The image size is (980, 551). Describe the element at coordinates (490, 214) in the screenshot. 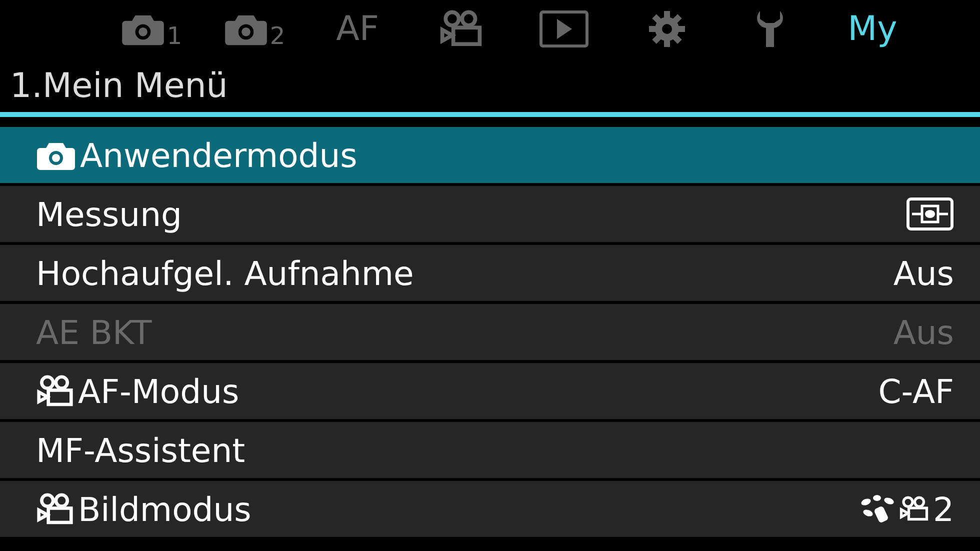

I see `menu-row: Messung` at that location.